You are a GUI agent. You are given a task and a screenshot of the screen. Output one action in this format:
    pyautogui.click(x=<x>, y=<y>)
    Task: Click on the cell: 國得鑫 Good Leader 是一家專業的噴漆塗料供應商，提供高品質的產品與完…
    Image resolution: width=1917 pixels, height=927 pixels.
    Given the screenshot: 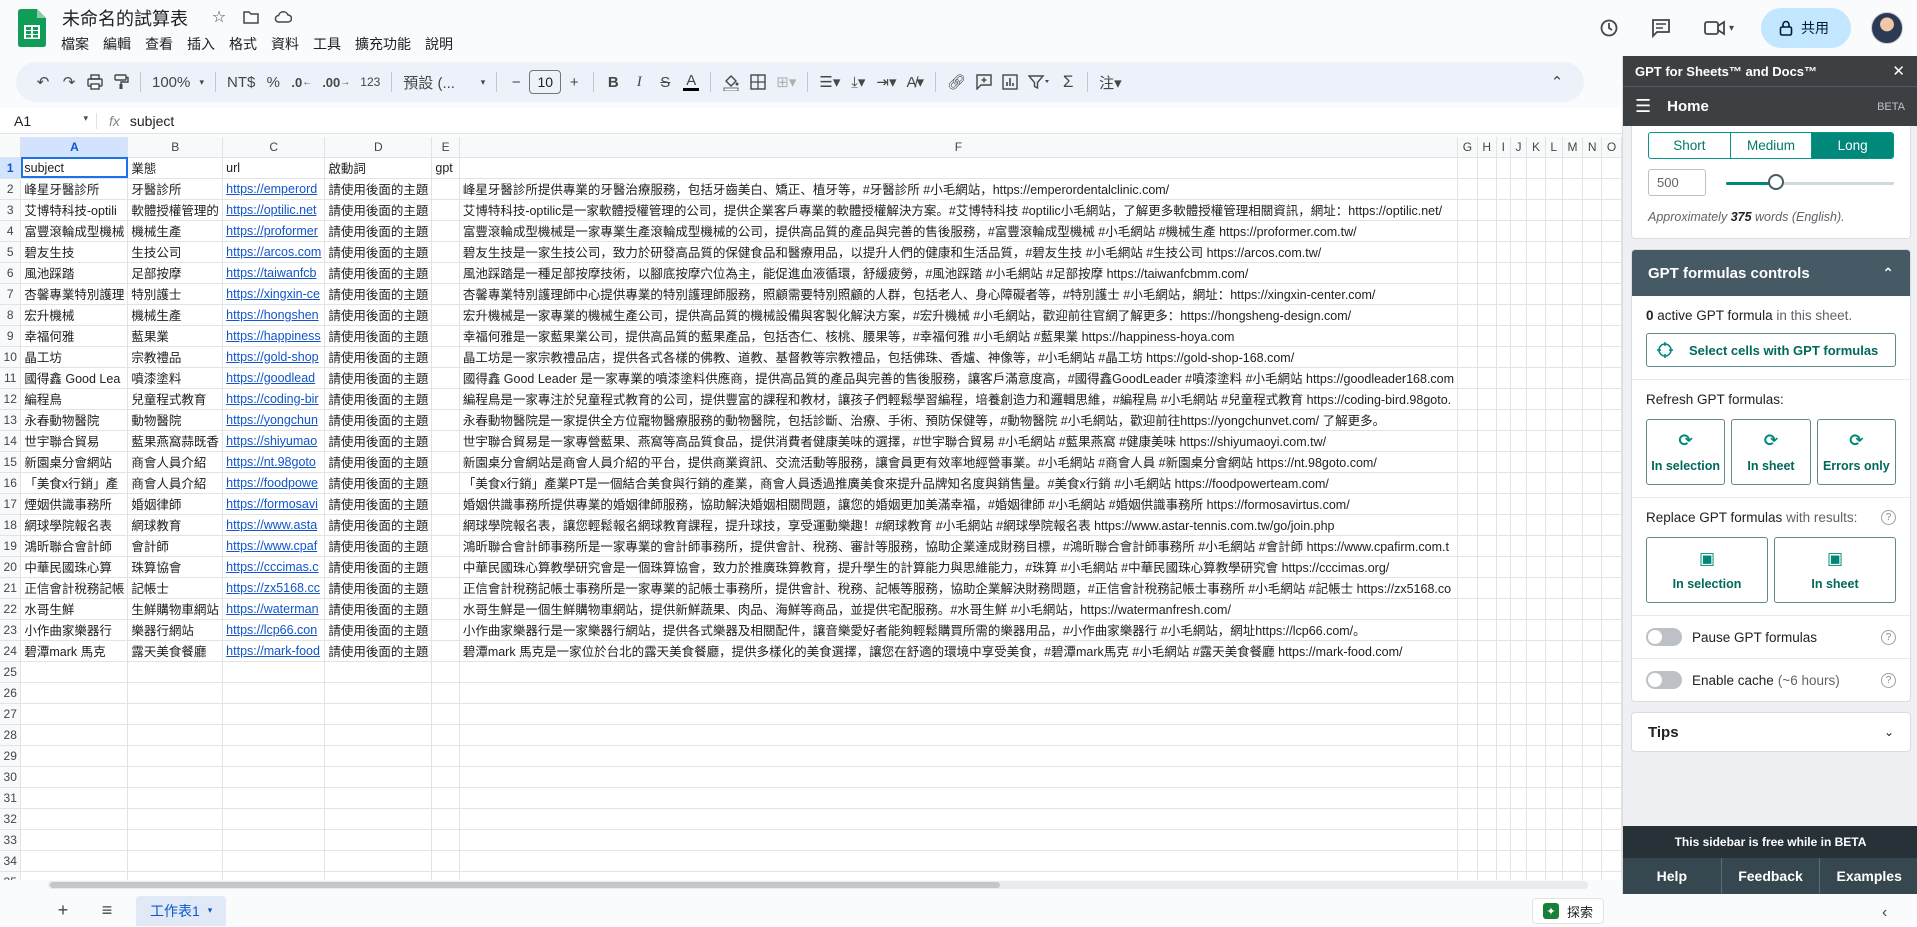 What is the action you would take?
    pyautogui.click(x=959, y=378)
    